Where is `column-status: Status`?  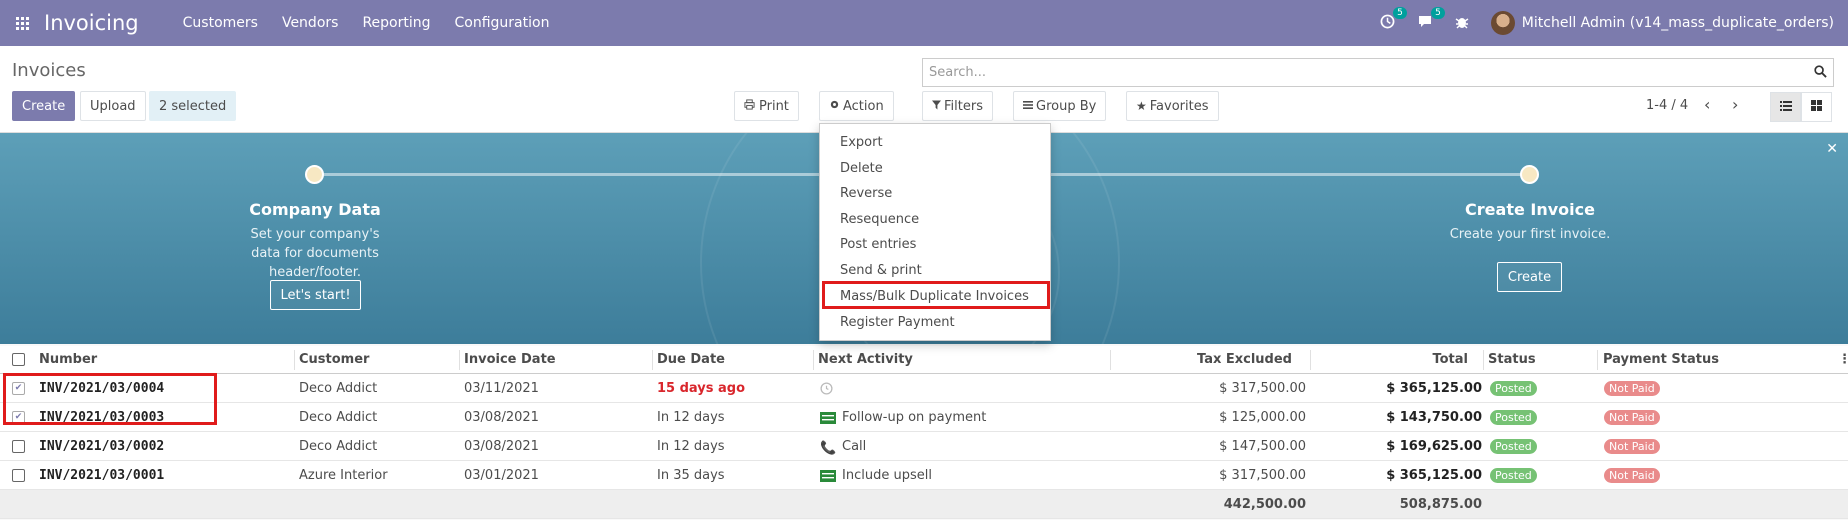
column-status: Status is located at coordinates (1512, 359).